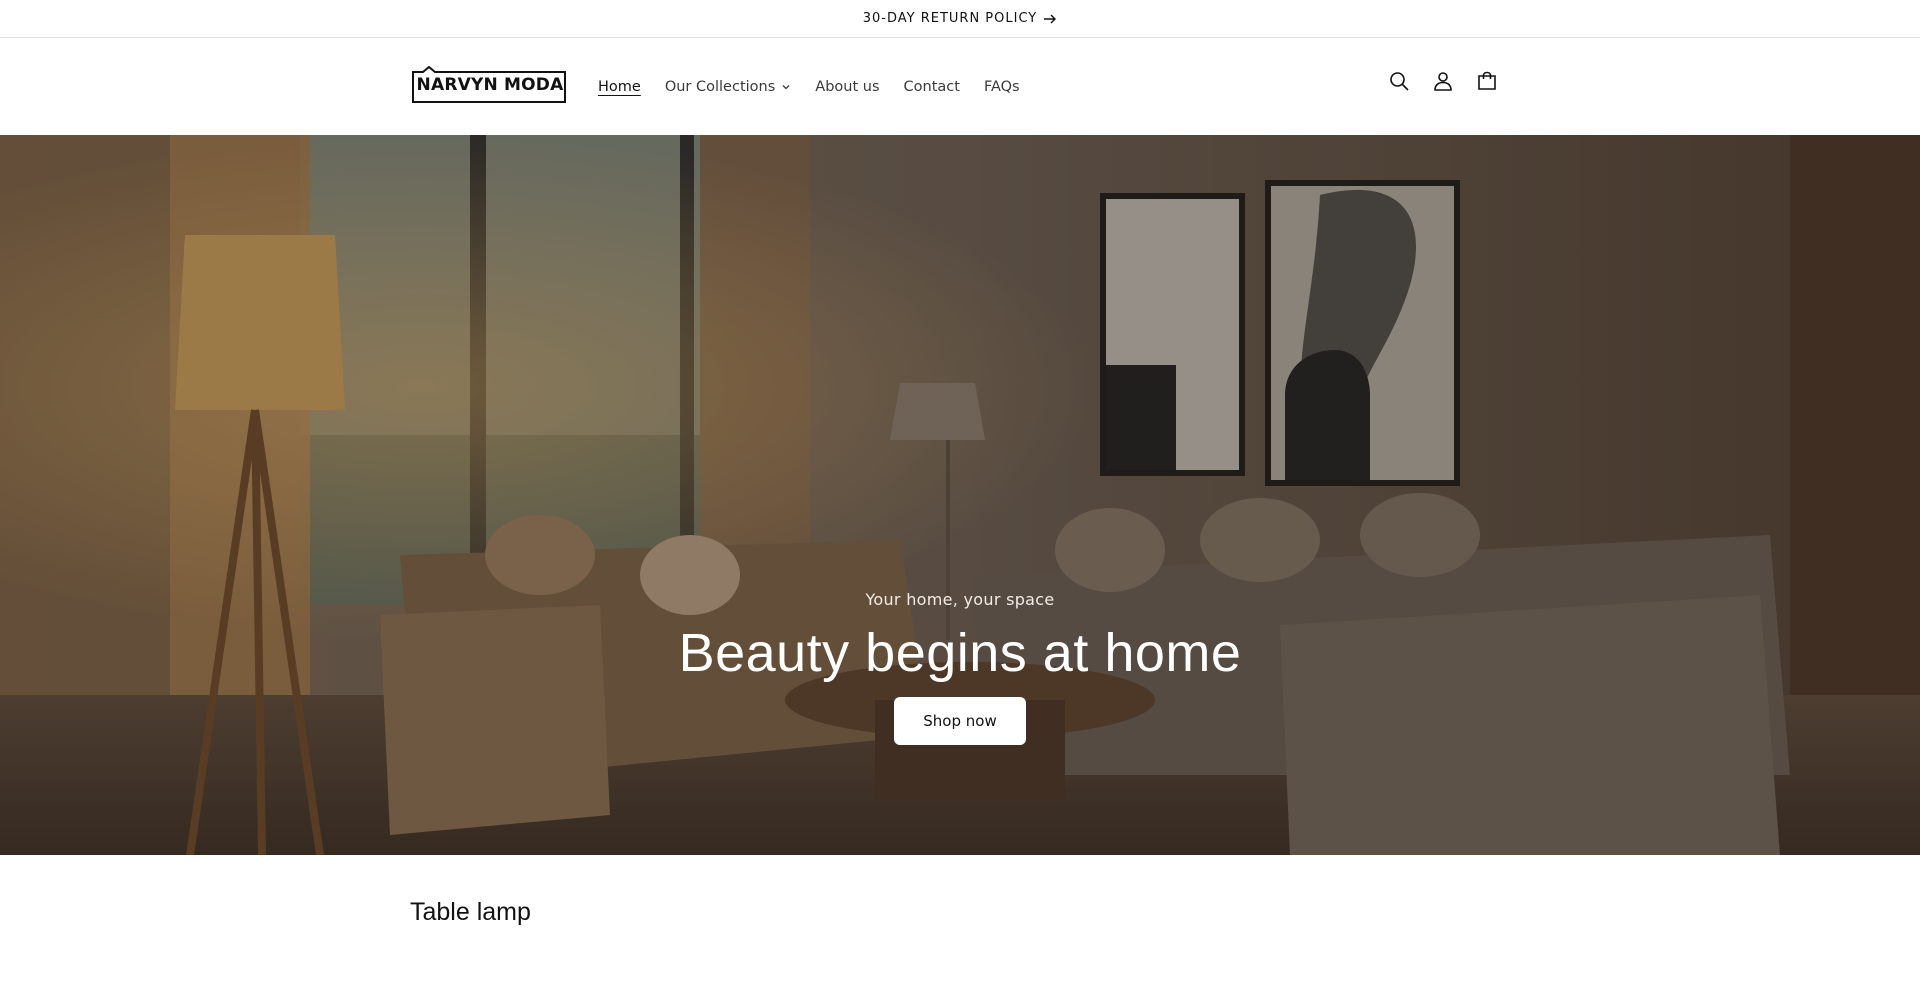 This screenshot has height=993, width=1920. I want to click on nav-item-collections: Our Collections, so click(728, 87).